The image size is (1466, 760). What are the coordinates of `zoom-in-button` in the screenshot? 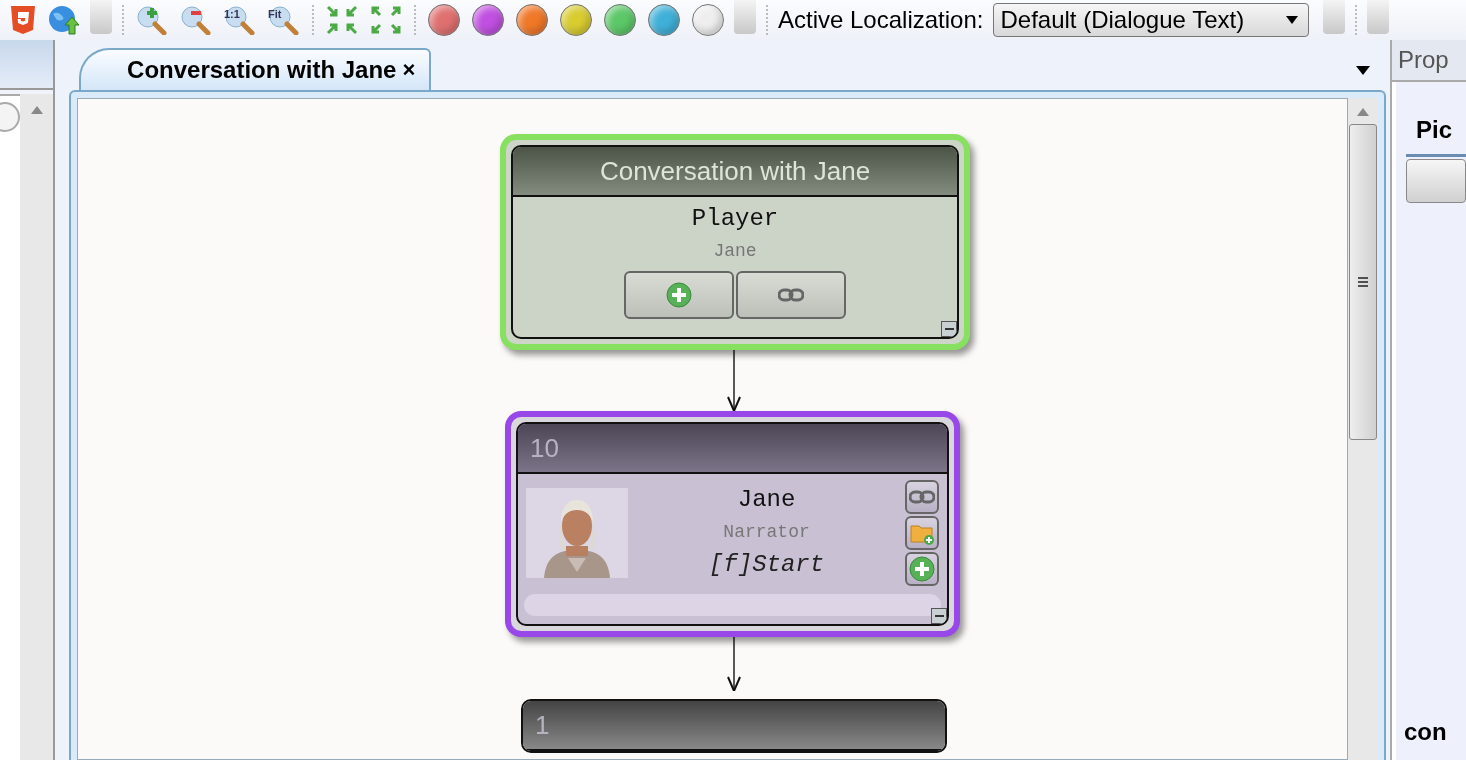 It's located at (152, 20).